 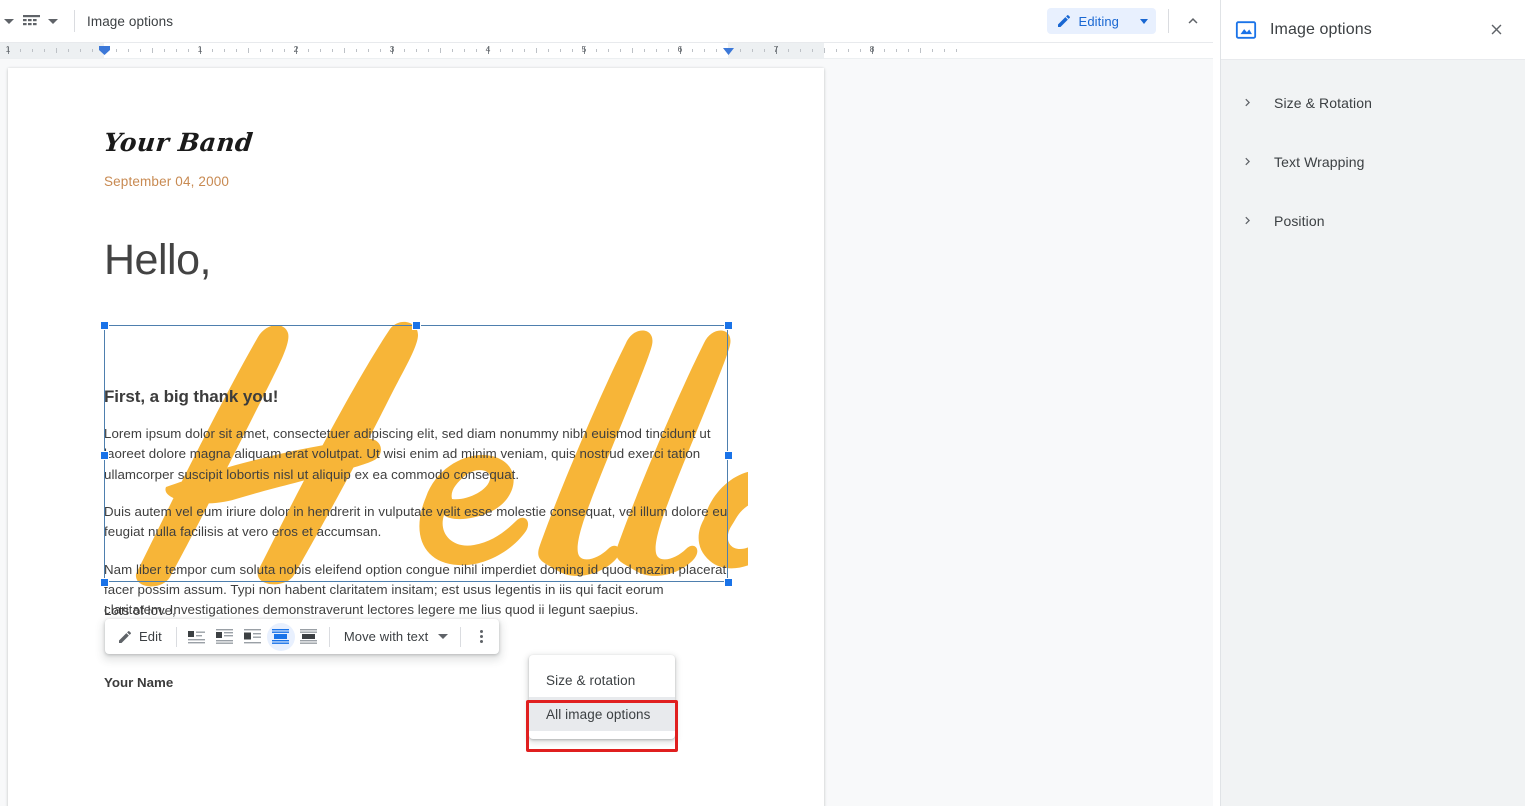 What do you see at coordinates (1373, 102) in the screenshot?
I see `panel-row-size-rotation: Size & Rotation` at bounding box center [1373, 102].